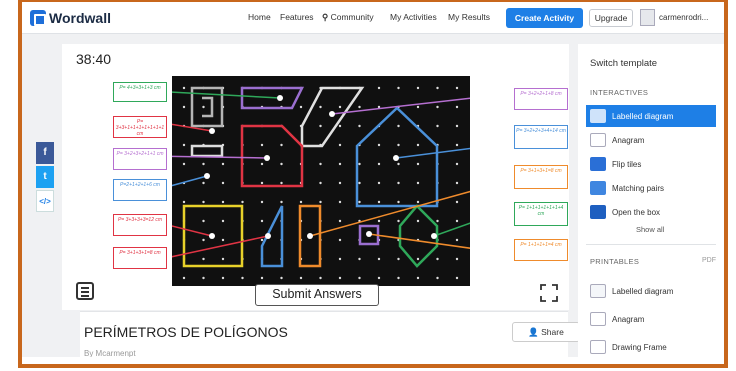 This screenshot has height=371, width=736. What do you see at coordinates (140, 225) in the screenshot?
I see `drop-label: P= 3+3+3+3=12 cm` at bounding box center [140, 225].